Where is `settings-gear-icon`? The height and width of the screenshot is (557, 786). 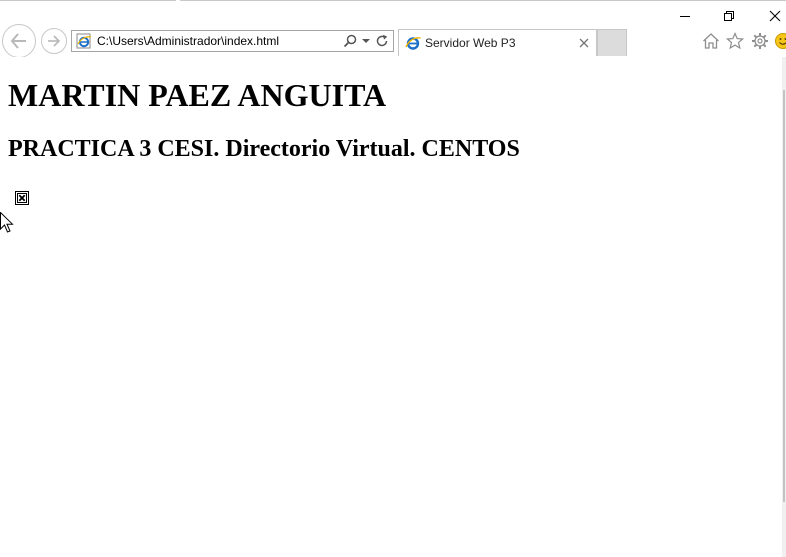
settings-gear-icon is located at coordinates (760, 41).